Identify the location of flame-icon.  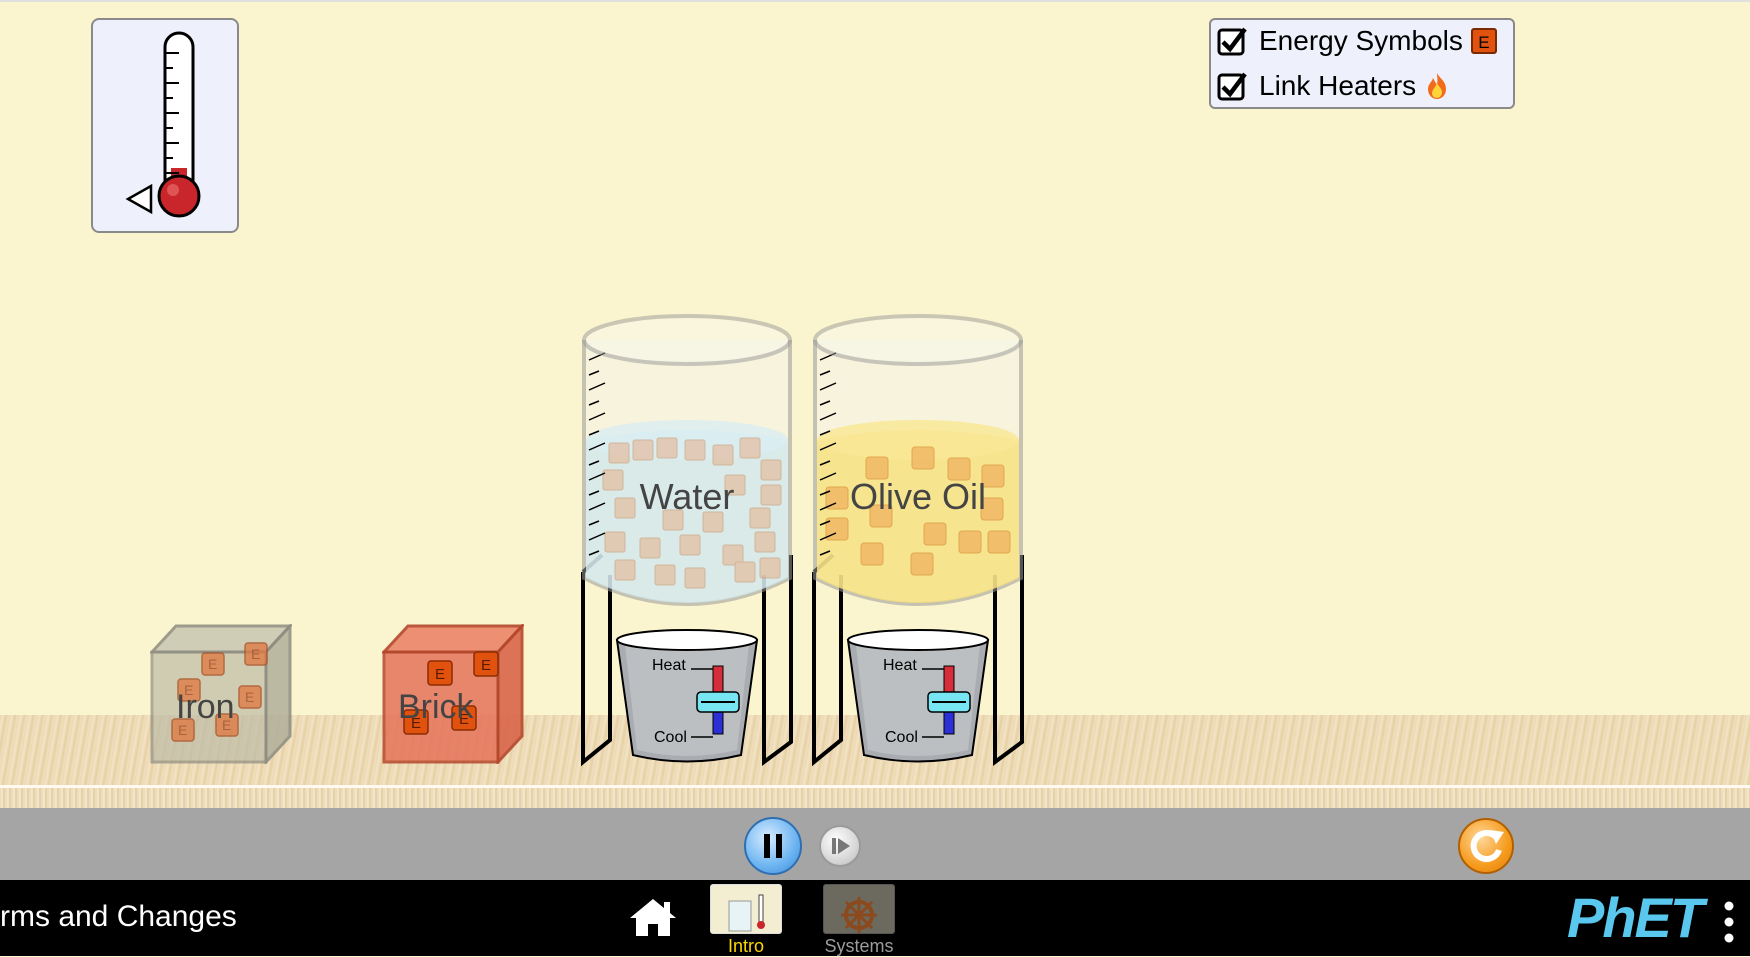
(1437, 86).